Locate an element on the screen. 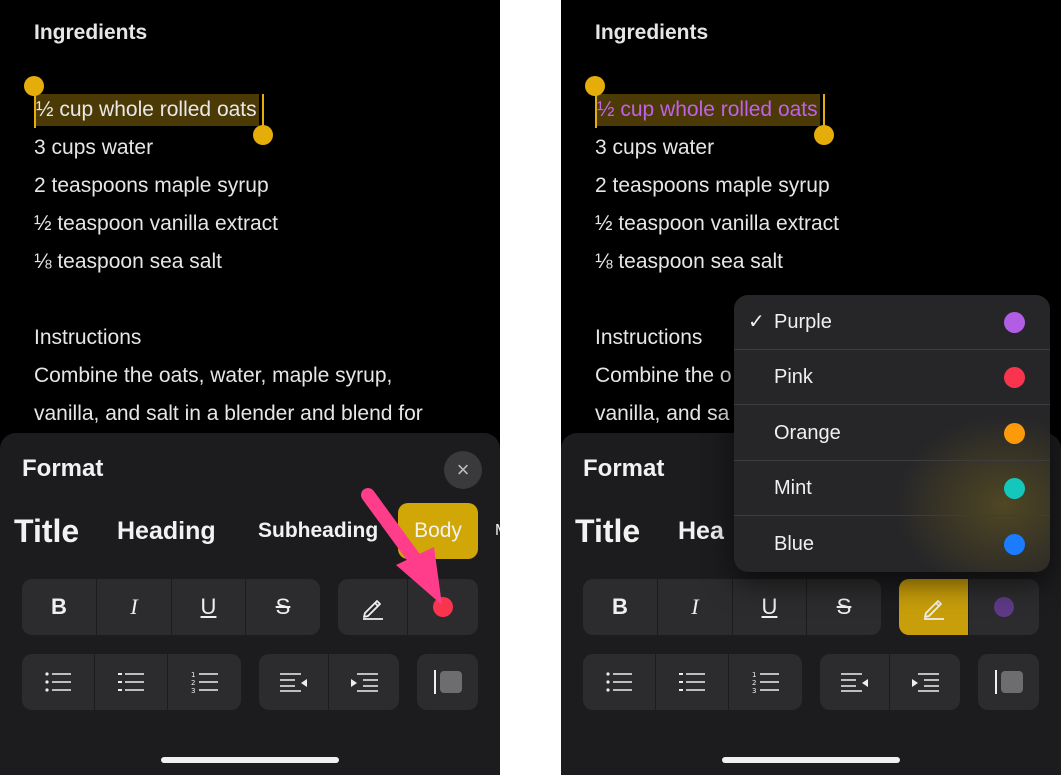  instructions-line: Combine the o is located at coordinates (663, 375).